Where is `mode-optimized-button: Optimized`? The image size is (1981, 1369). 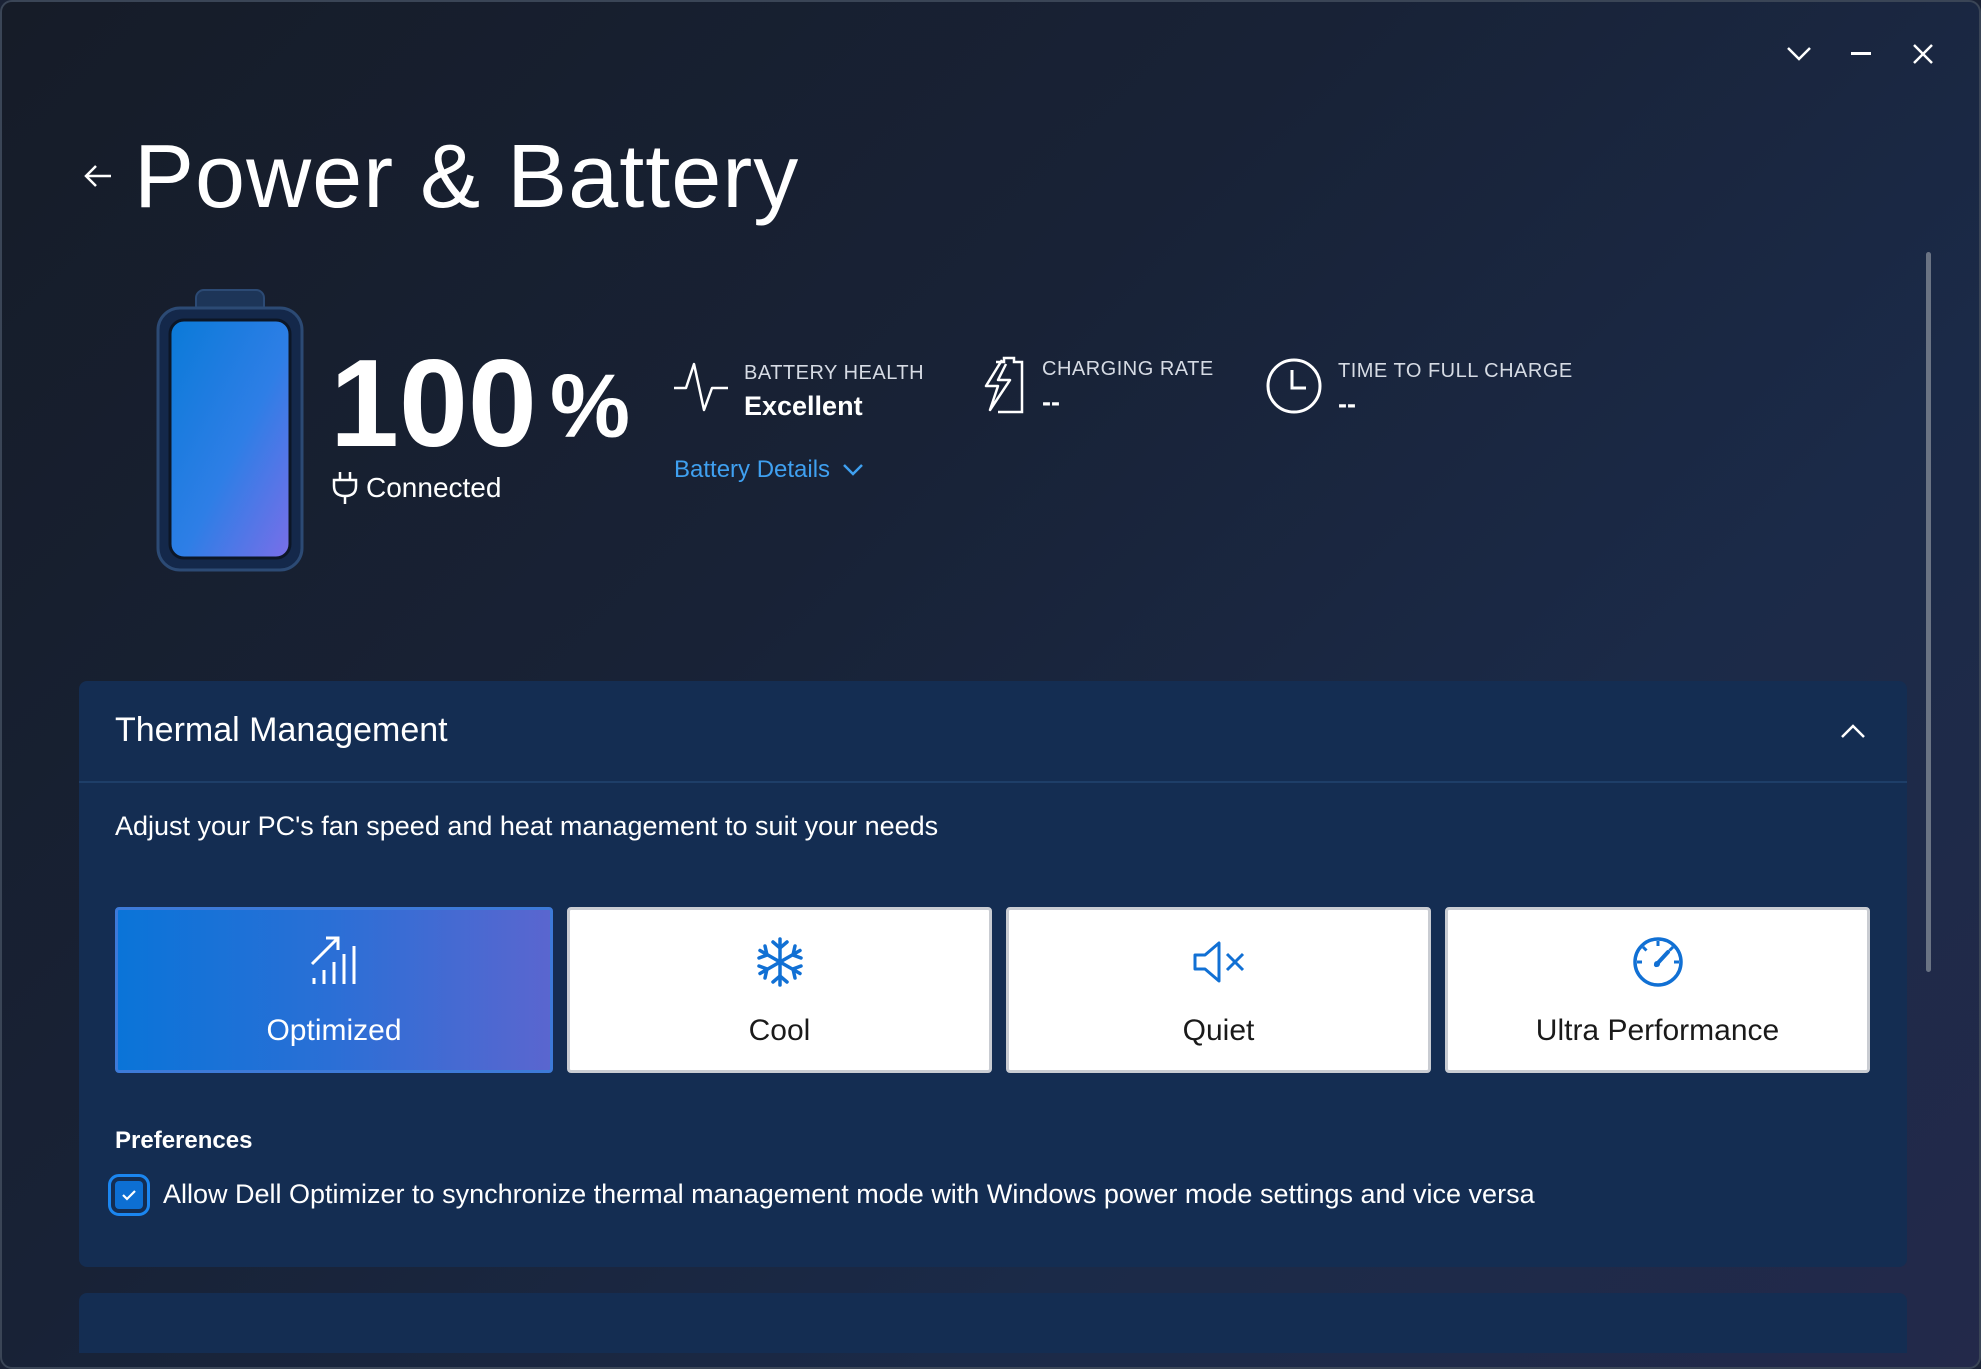
mode-optimized-button: Optimized is located at coordinates (334, 990).